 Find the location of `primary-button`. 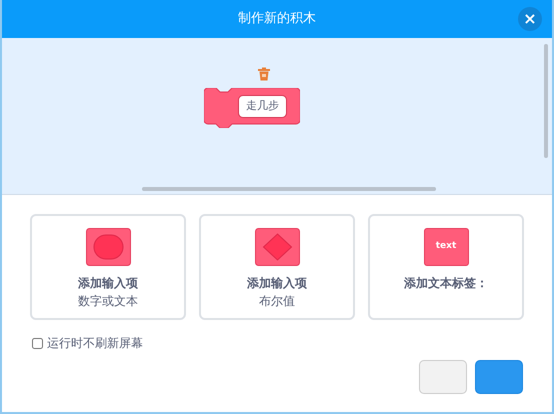

primary-button is located at coordinates (499, 377).